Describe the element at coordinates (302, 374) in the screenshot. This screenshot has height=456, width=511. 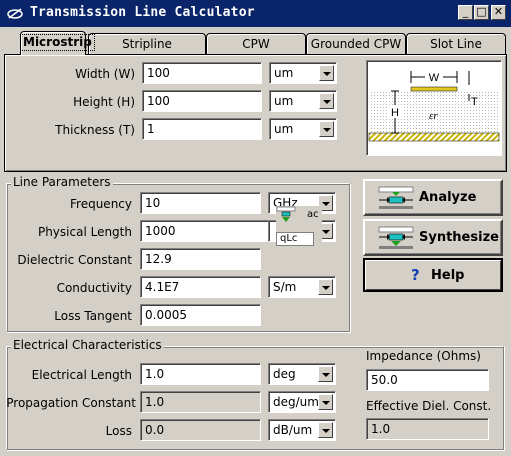
I see `electrical-length-unit-select: deg` at that location.